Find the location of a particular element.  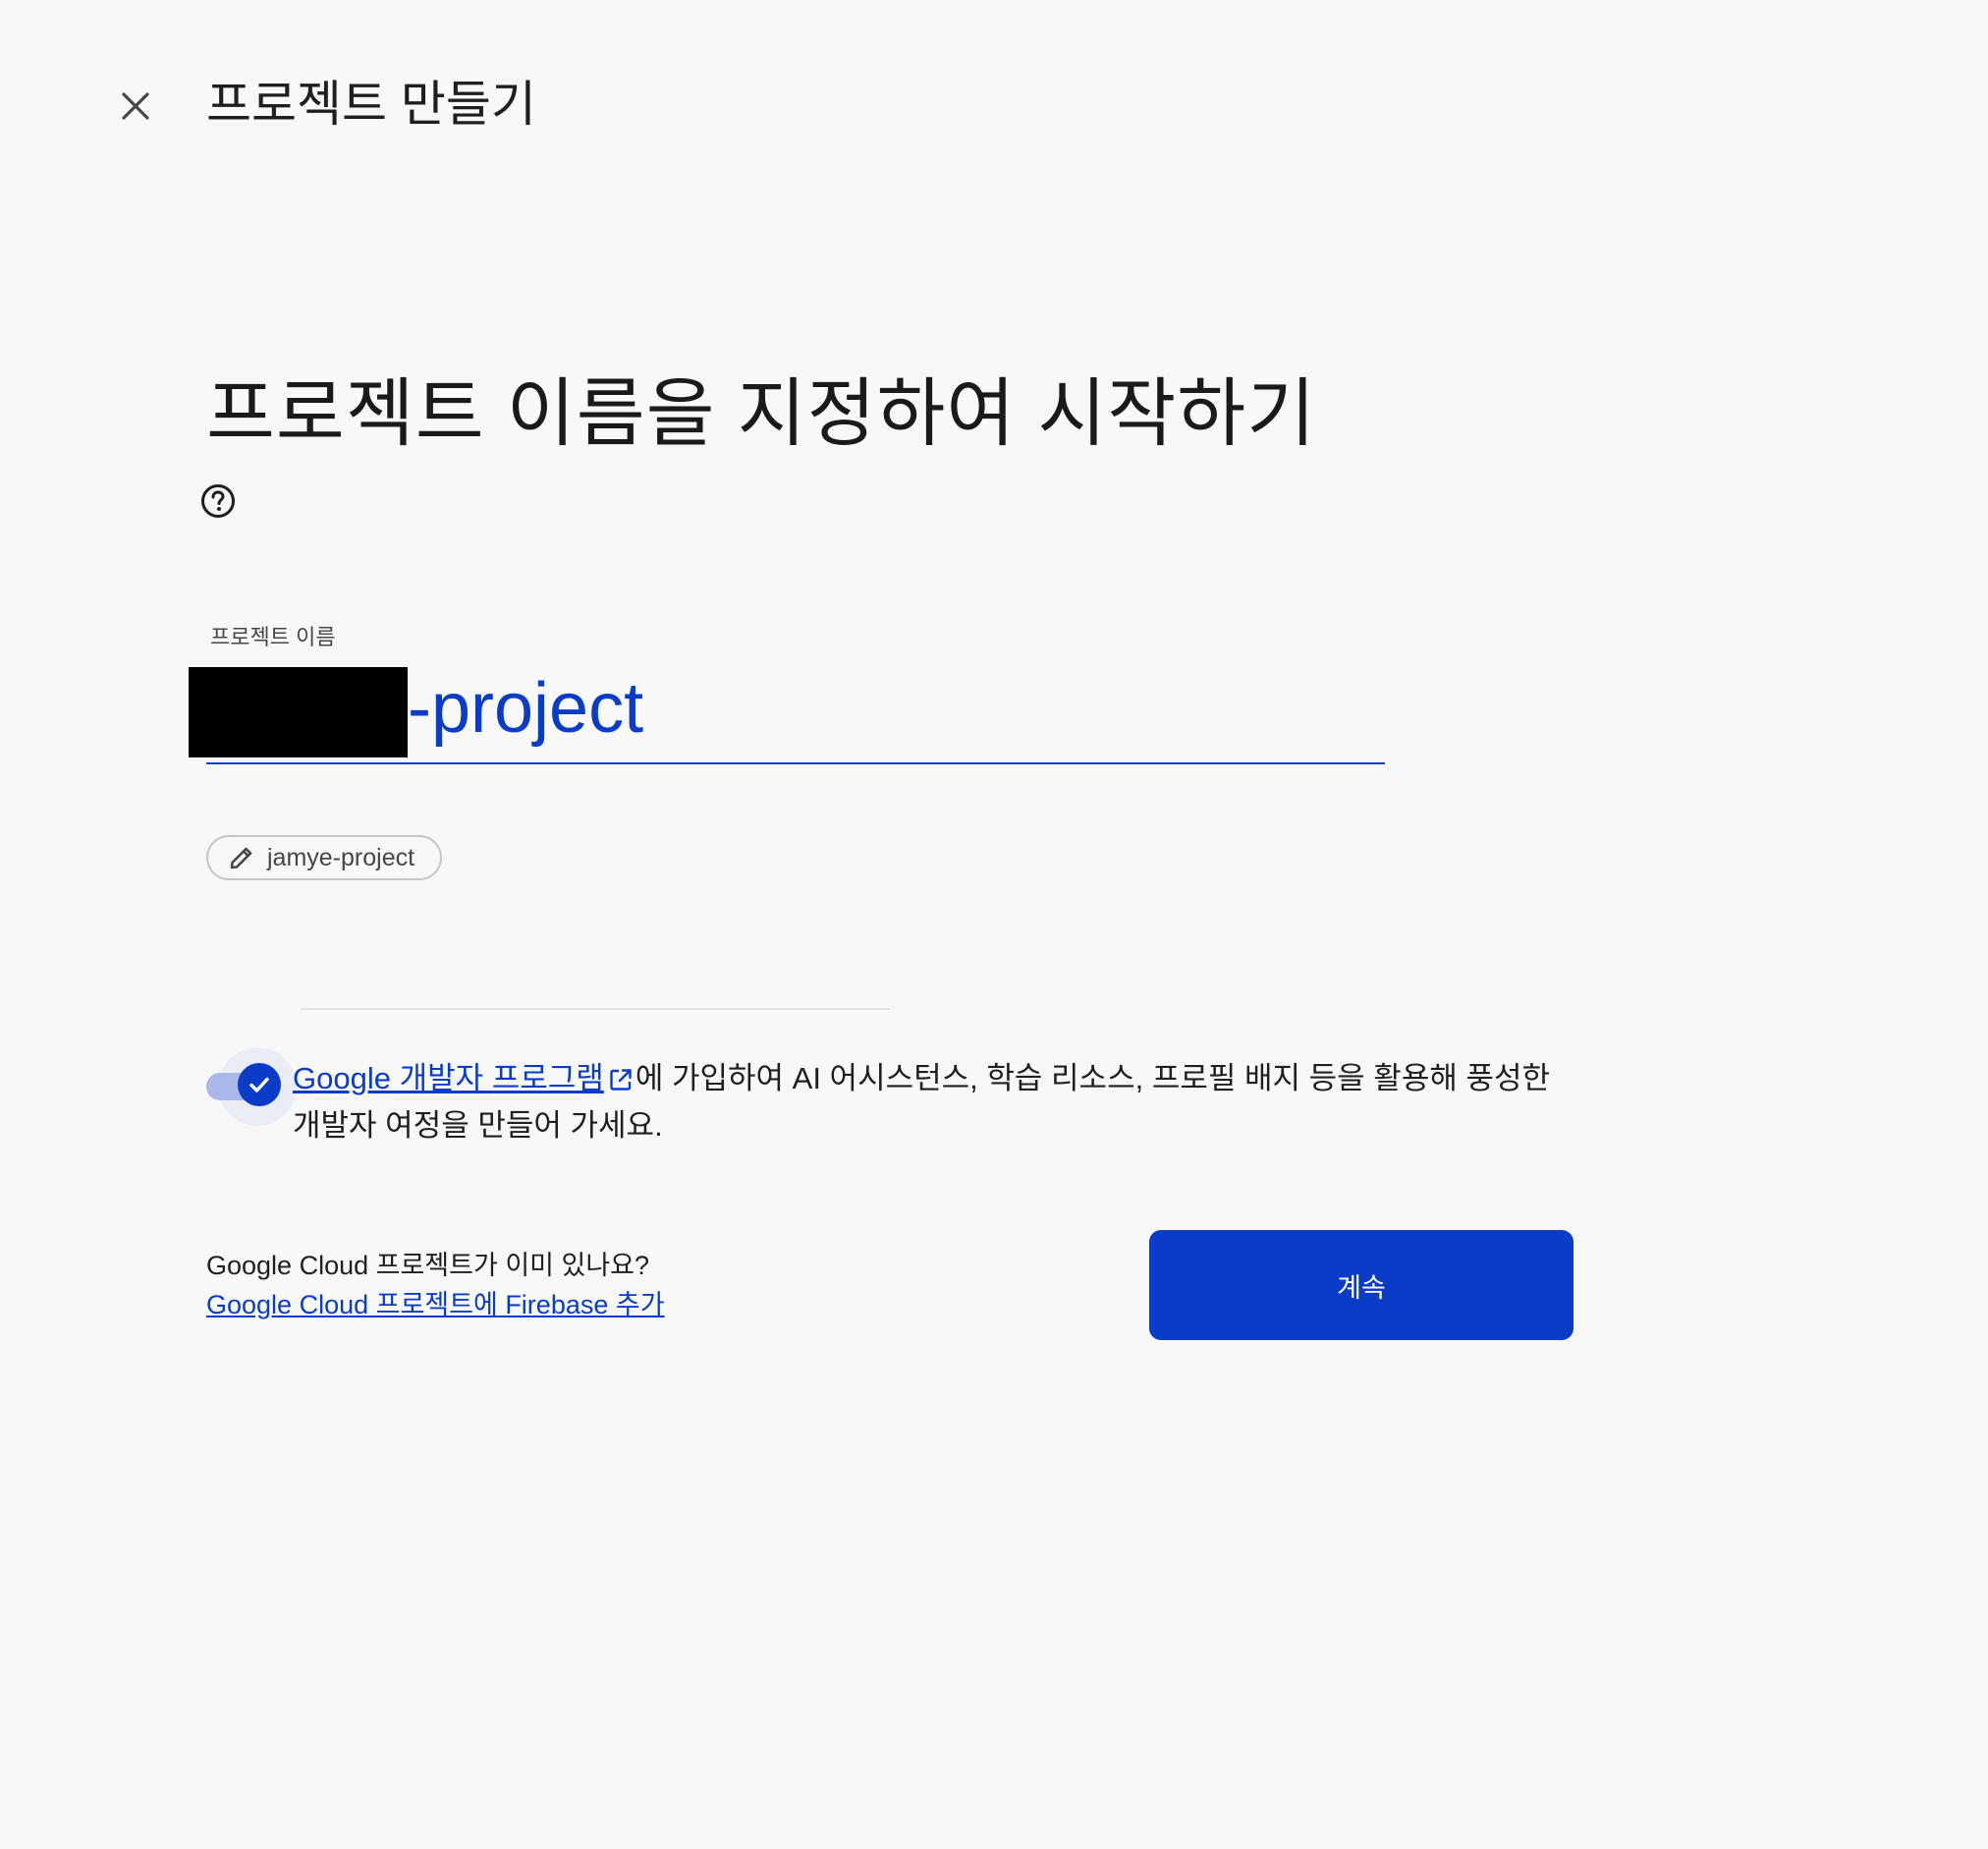

developer-program-toggle is located at coordinates (251, 1086).